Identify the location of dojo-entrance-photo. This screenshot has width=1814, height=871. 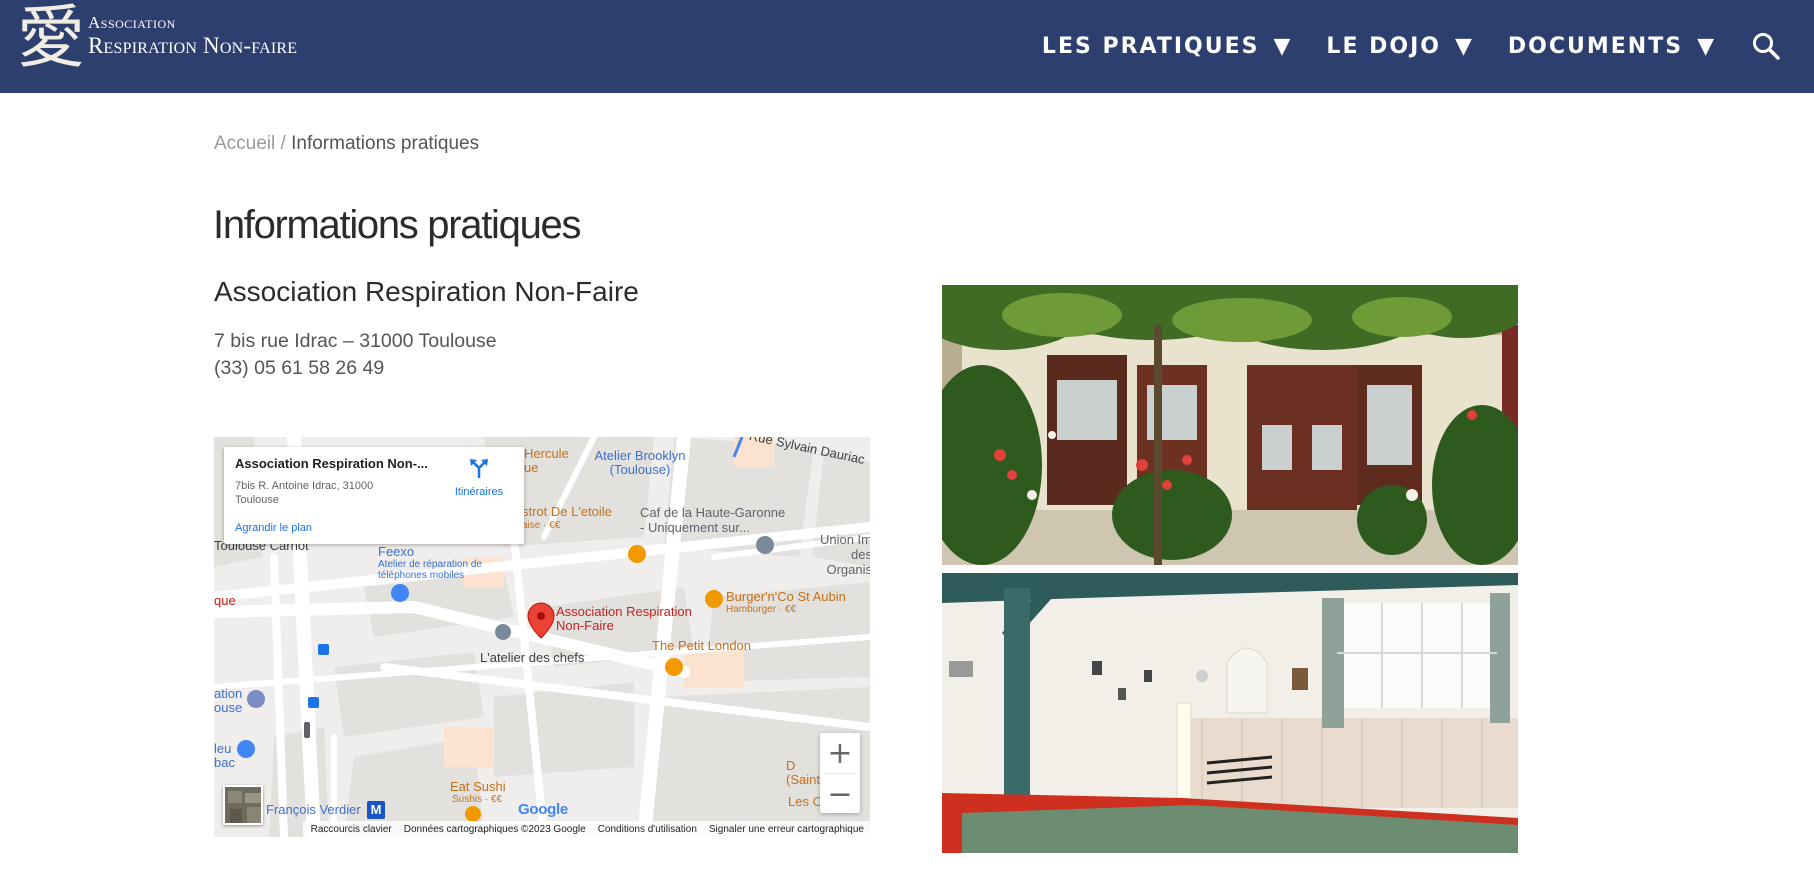
(1230, 425).